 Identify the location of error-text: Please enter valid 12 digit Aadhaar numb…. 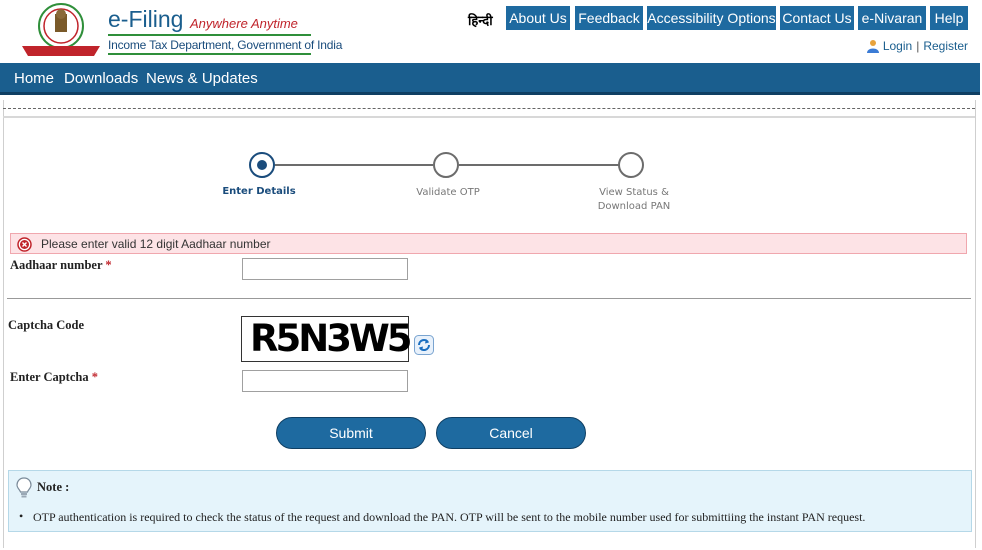
(156, 244).